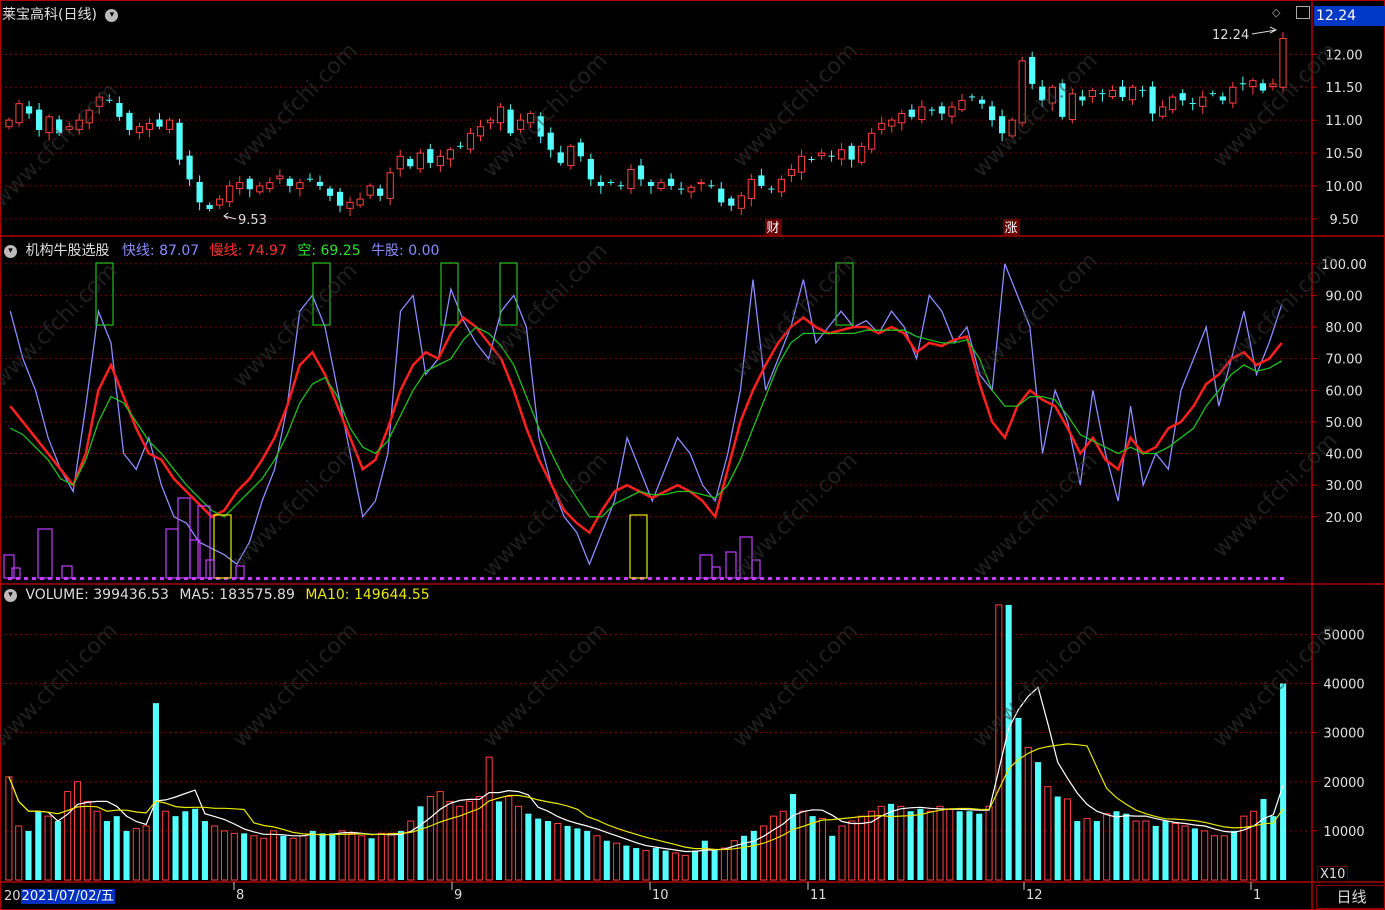  Describe the element at coordinates (1303, 12) in the screenshot. I see `window-icon` at that location.